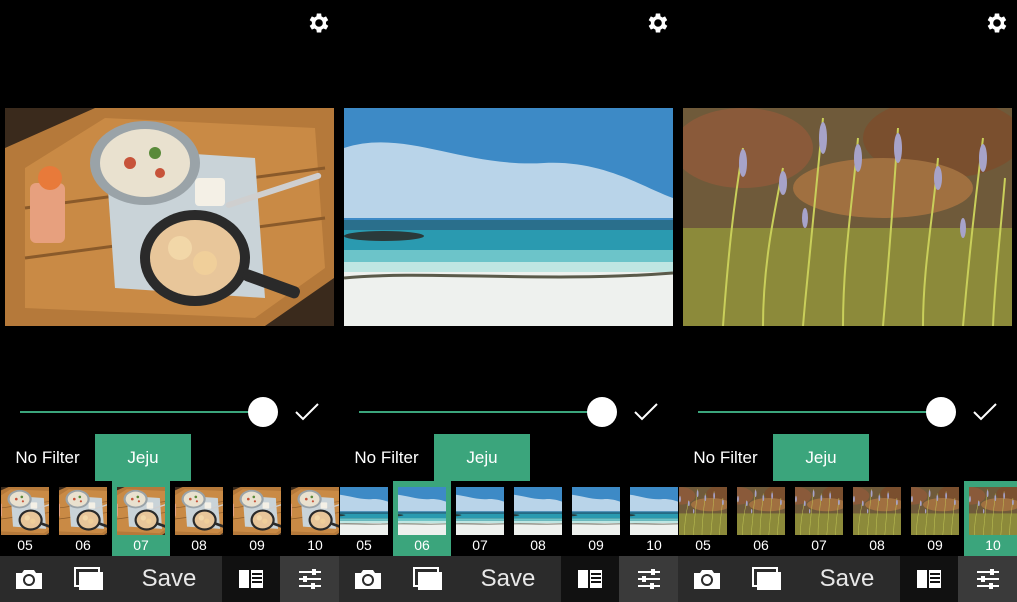  What do you see at coordinates (877, 545) in the screenshot?
I see `filter-thumbnail-label: 08` at bounding box center [877, 545].